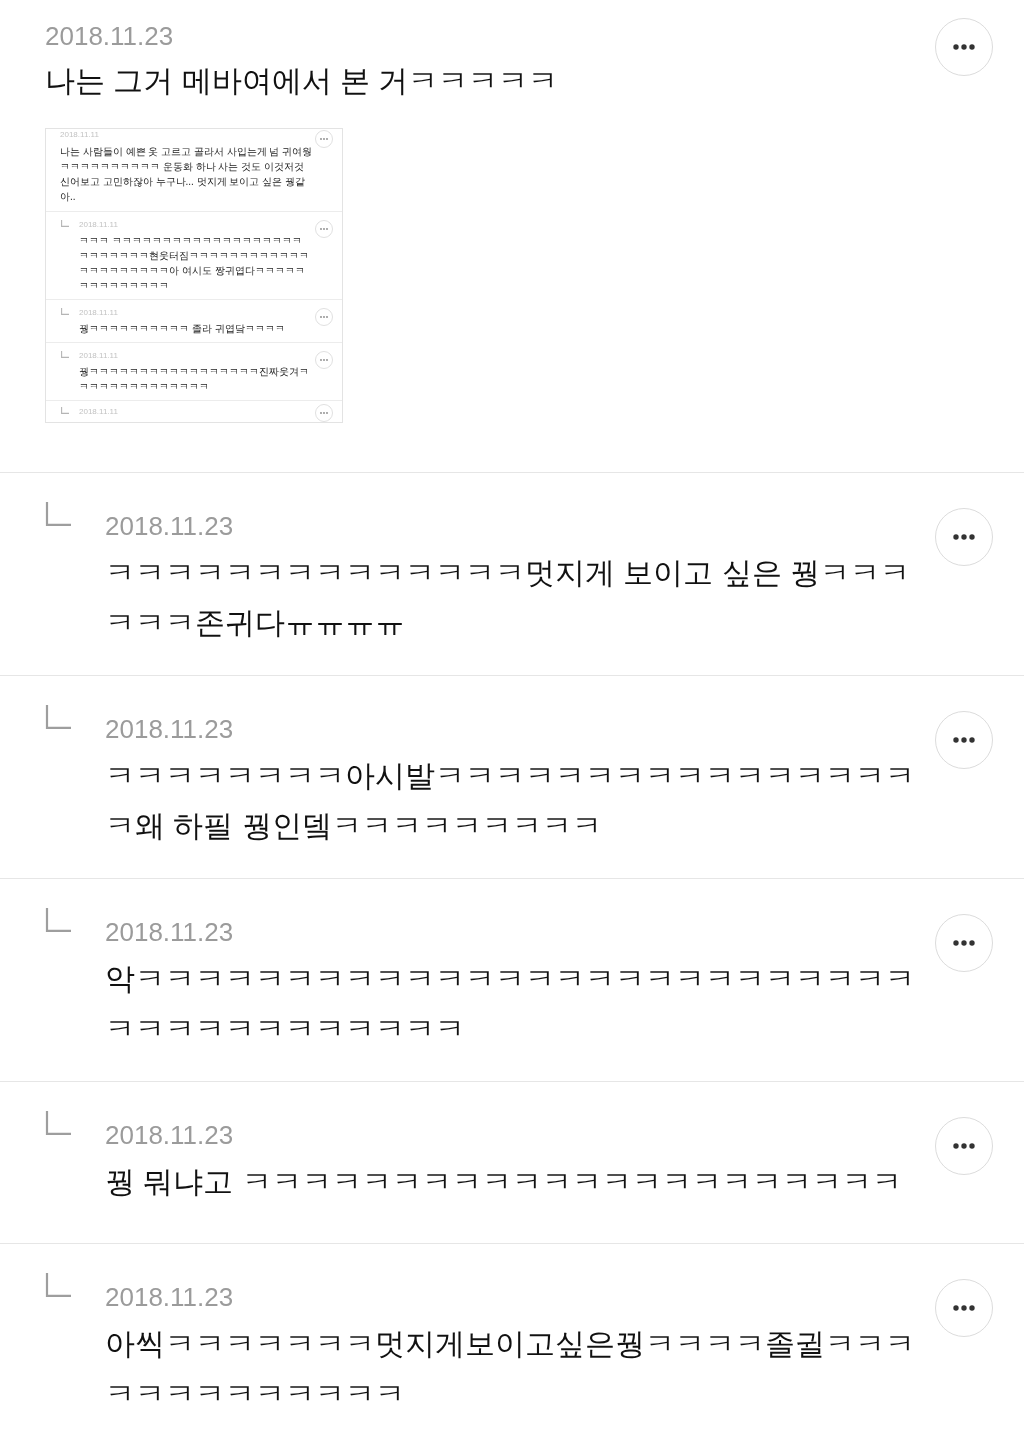 The width and height of the screenshot is (1024, 1434). I want to click on reply-text: 꿩 뭐냐고 ㅋㅋㅋㅋㅋㅋㅋㅋㅋㅋㅋㅋㅋㅋㅋㅋㅋㅋㅋㅋㅋㅋ, so click(504, 1182).